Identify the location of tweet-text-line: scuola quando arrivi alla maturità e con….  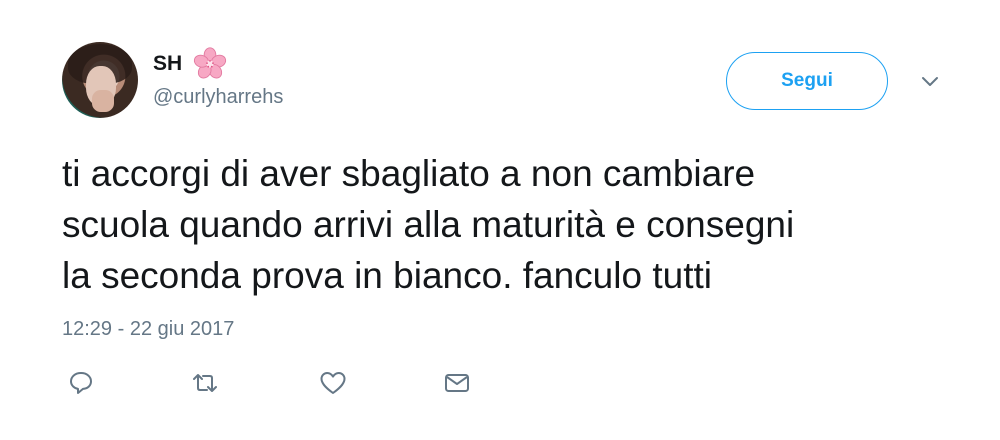
(428, 224).